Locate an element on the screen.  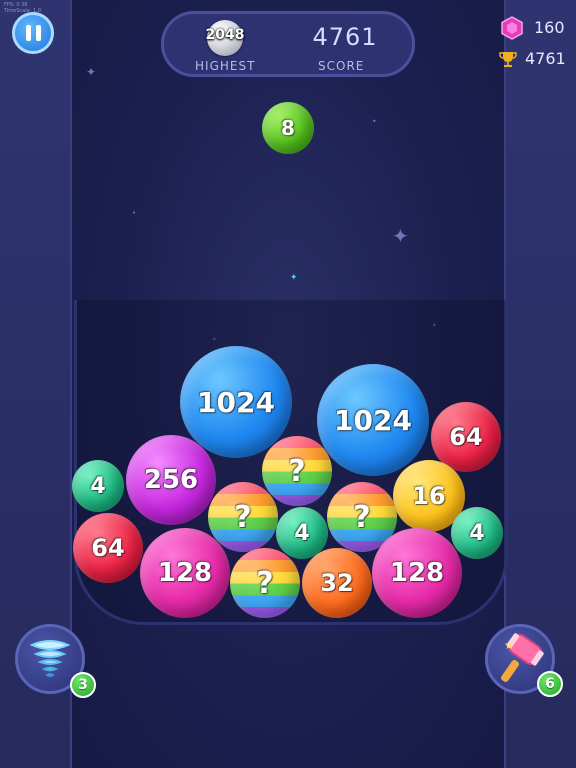
ball: 32 is located at coordinates (337, 583).